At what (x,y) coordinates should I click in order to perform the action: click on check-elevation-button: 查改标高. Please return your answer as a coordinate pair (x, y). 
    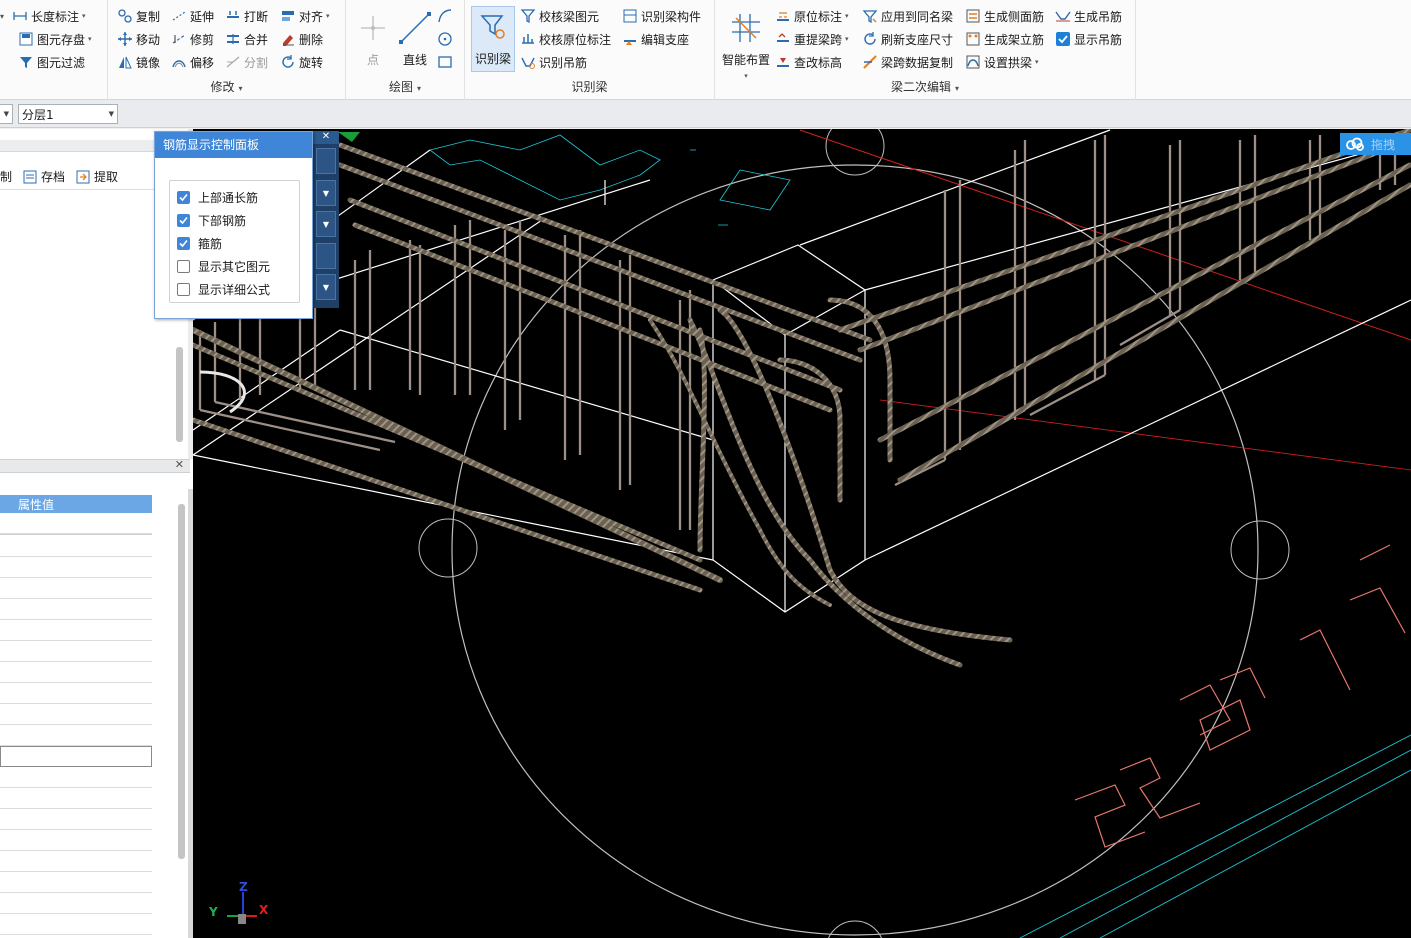
    Looking at the image, I should click on (808, 62).